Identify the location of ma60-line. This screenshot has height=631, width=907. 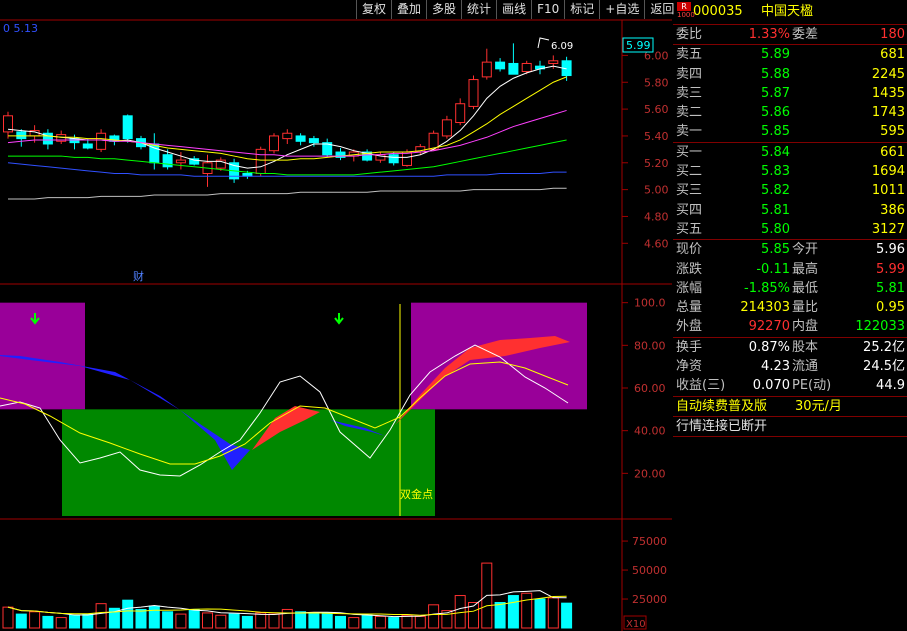
(287, 169).